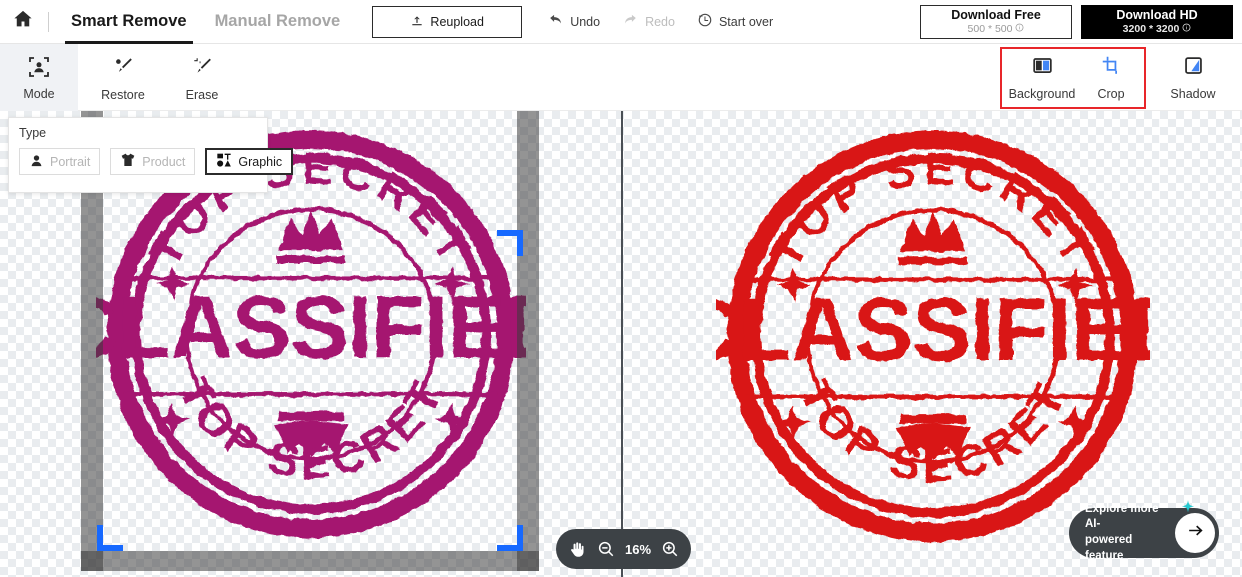  I want to click on background-split-icon, so click(1042, 68).